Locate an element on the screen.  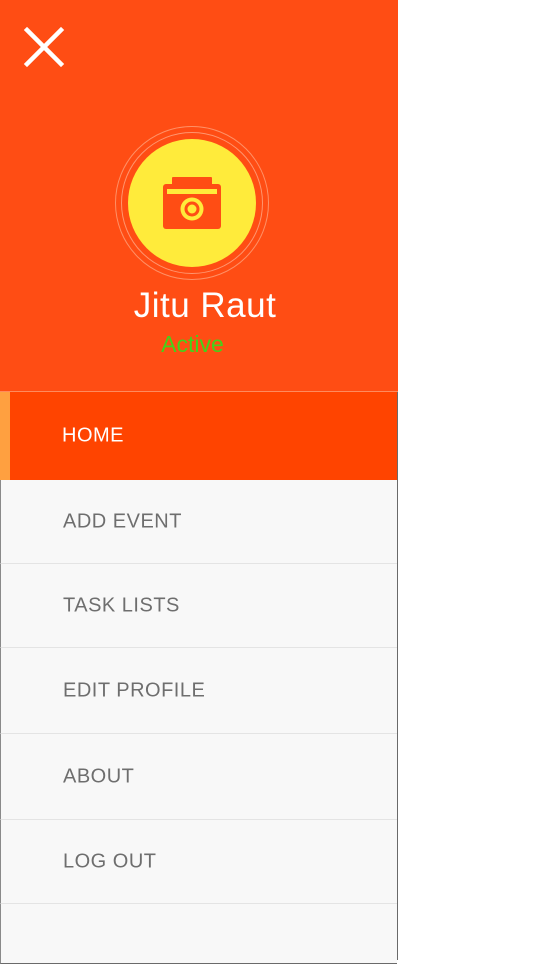
close-icon is located at coordinates (44, 47).